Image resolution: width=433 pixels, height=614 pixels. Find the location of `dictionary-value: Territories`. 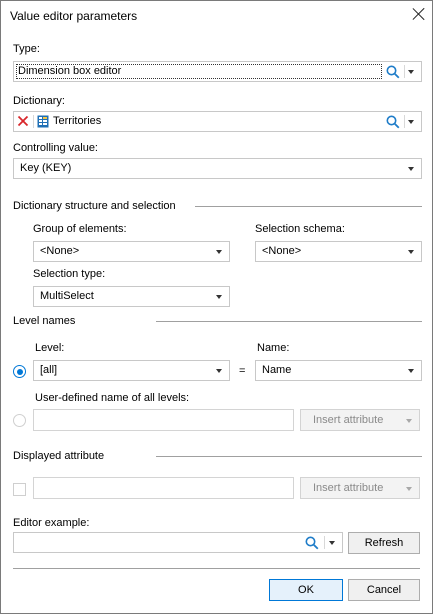

dictionary-value: Territories is located at coordinates (77, 121).